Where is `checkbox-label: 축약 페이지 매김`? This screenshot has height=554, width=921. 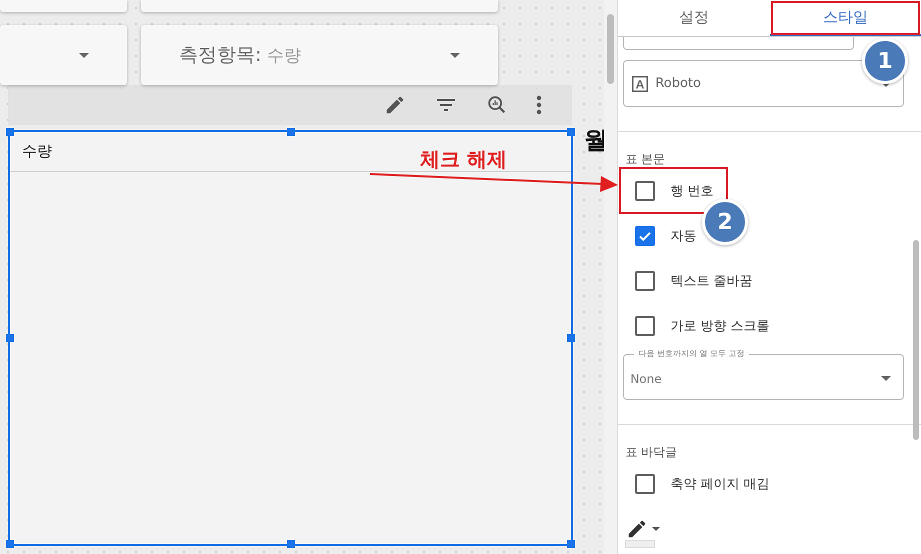 checkbox-label: 축약 페이지 매김 is located at coordinates (720, 484).